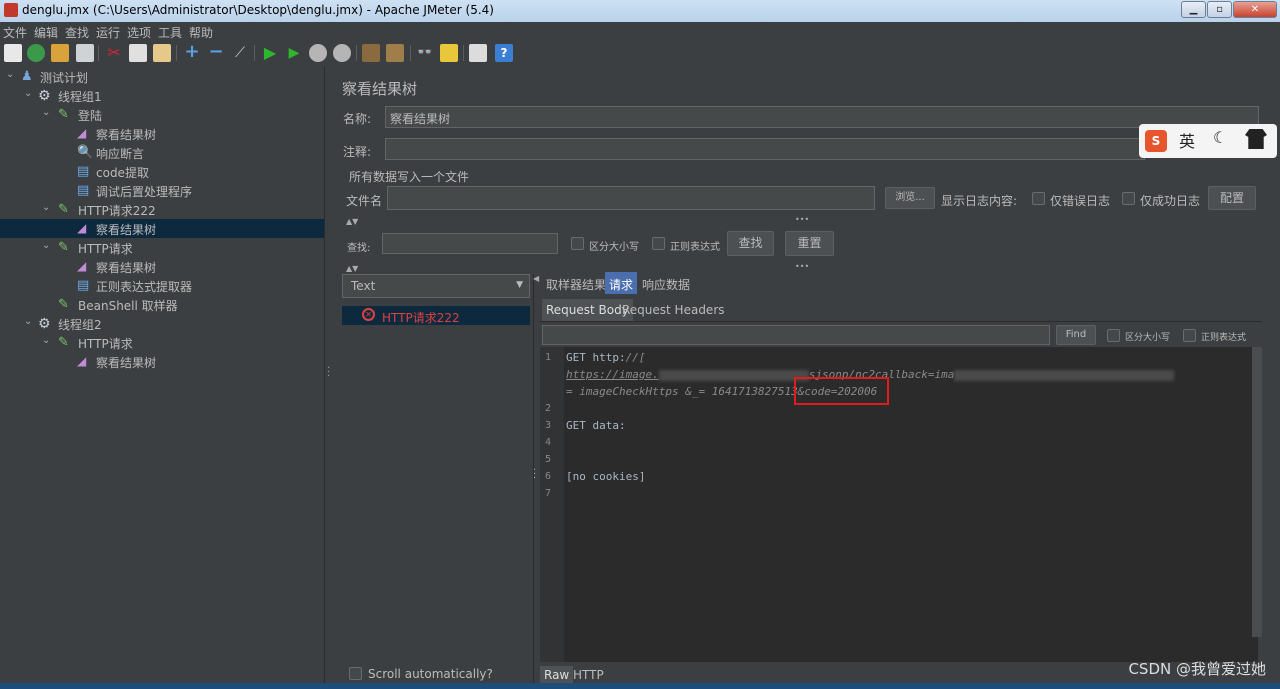  Describe the element at coordinates (666, 283) in the screenshot. I see `tab-response-data: 响应数据` at that location.